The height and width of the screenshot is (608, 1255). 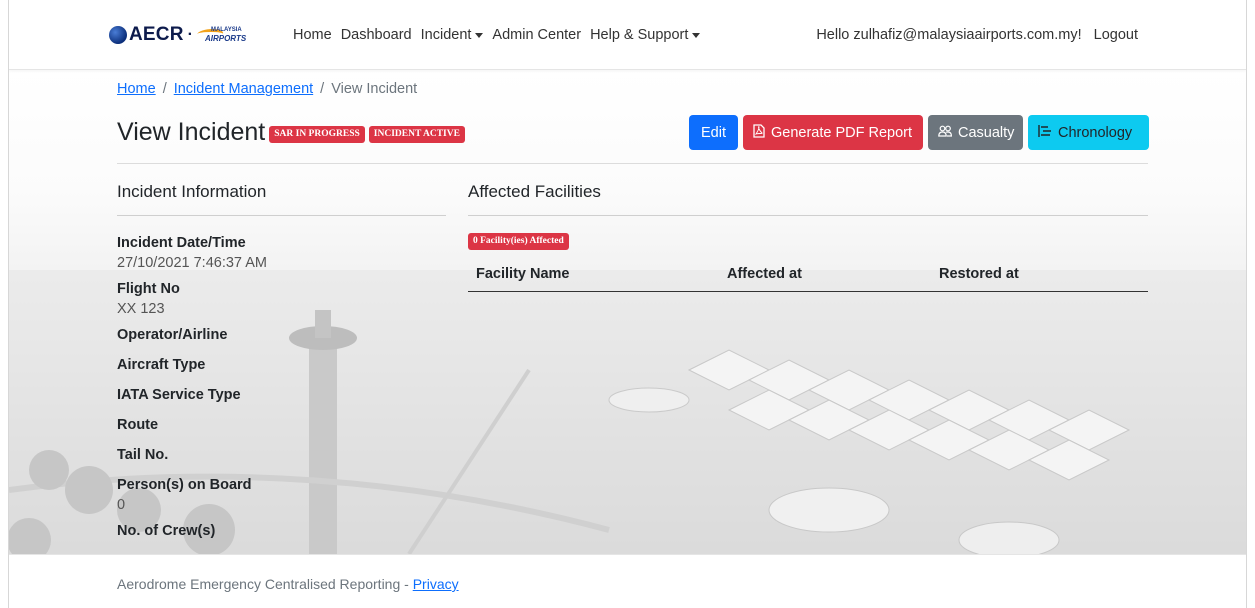 I want to click on malaysia-airports-logo: MALAYSIA AIRPORTS, so click(x=220, y=35).